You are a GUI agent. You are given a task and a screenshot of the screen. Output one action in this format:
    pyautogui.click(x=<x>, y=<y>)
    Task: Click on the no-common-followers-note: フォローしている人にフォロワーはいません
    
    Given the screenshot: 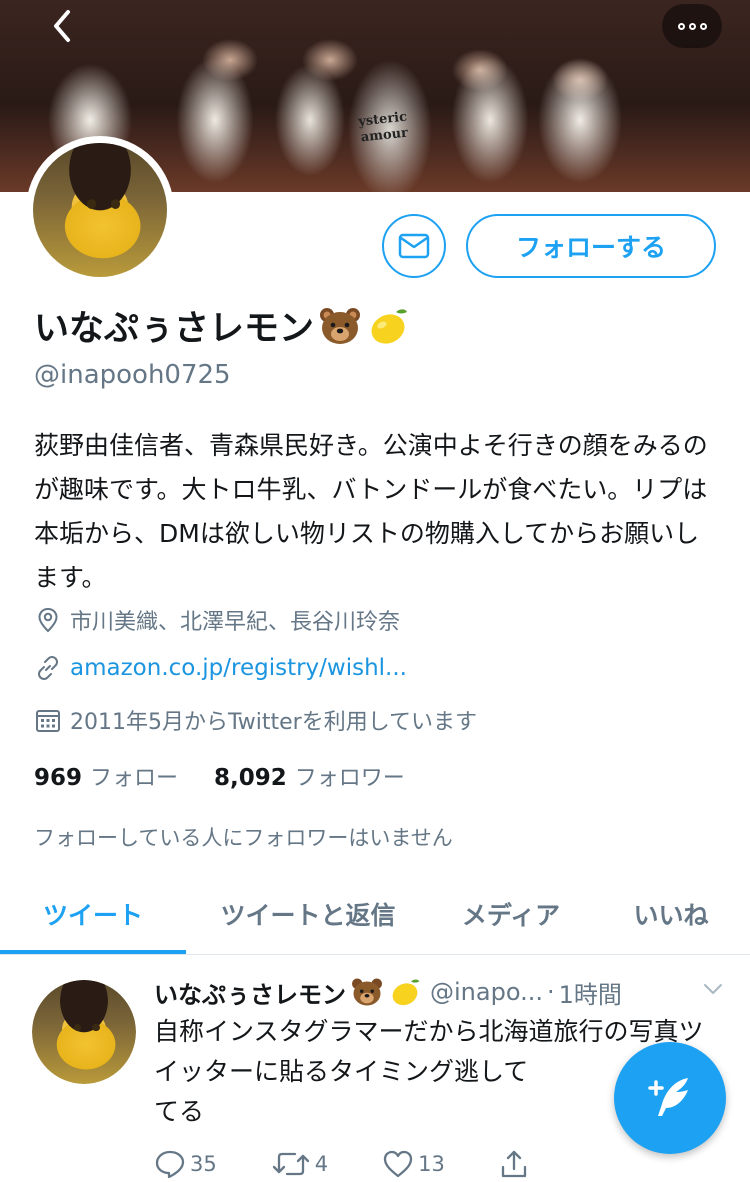 What is the action you would take?
    pyautogui.click(x=243, y=838)
    